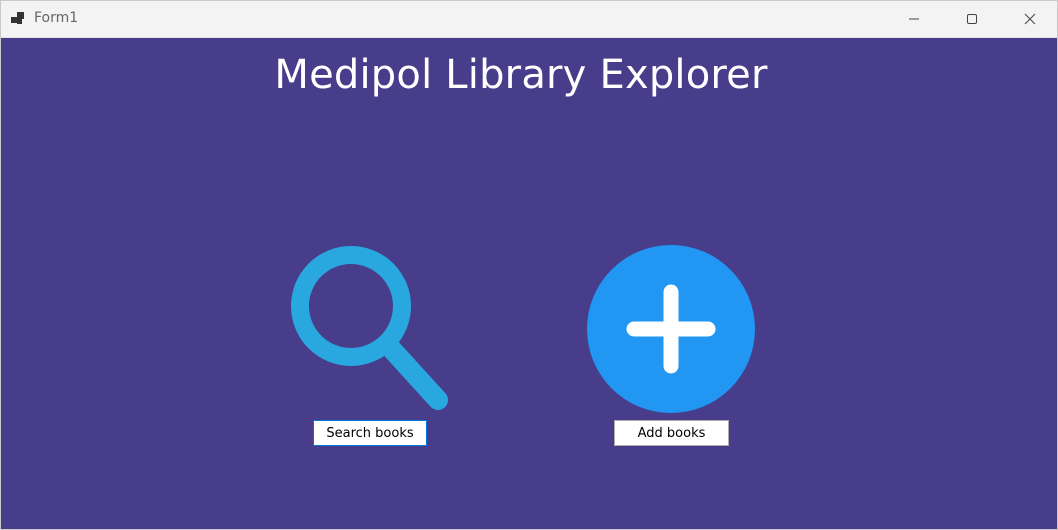 The height and width of the screenshot is (530, 1058). I want to click on minimize-button, so click(914, 19).